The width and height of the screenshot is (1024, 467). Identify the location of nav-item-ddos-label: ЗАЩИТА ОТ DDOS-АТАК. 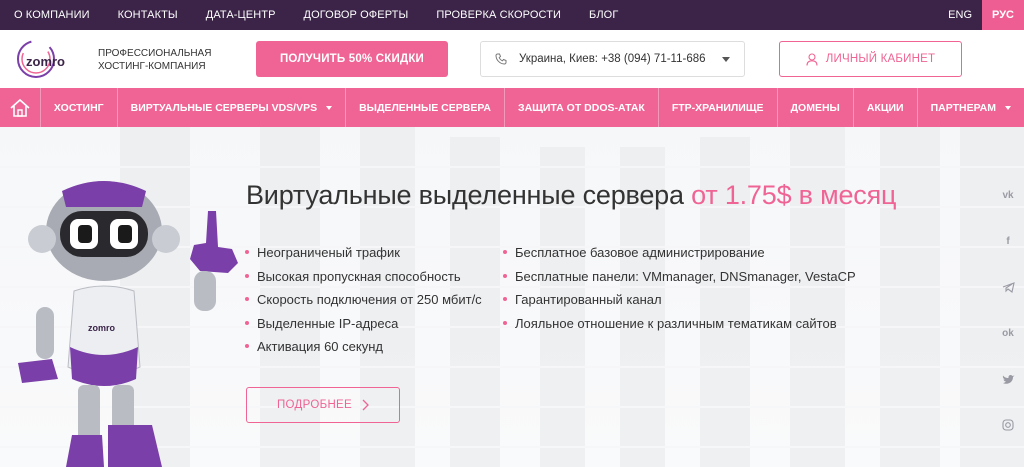
(581, 107).